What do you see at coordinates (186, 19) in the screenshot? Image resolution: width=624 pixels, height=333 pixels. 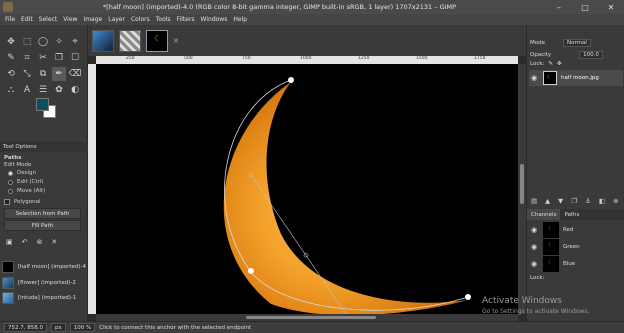 I see `menu-filters: Filters` at bounding box center [186, 19].